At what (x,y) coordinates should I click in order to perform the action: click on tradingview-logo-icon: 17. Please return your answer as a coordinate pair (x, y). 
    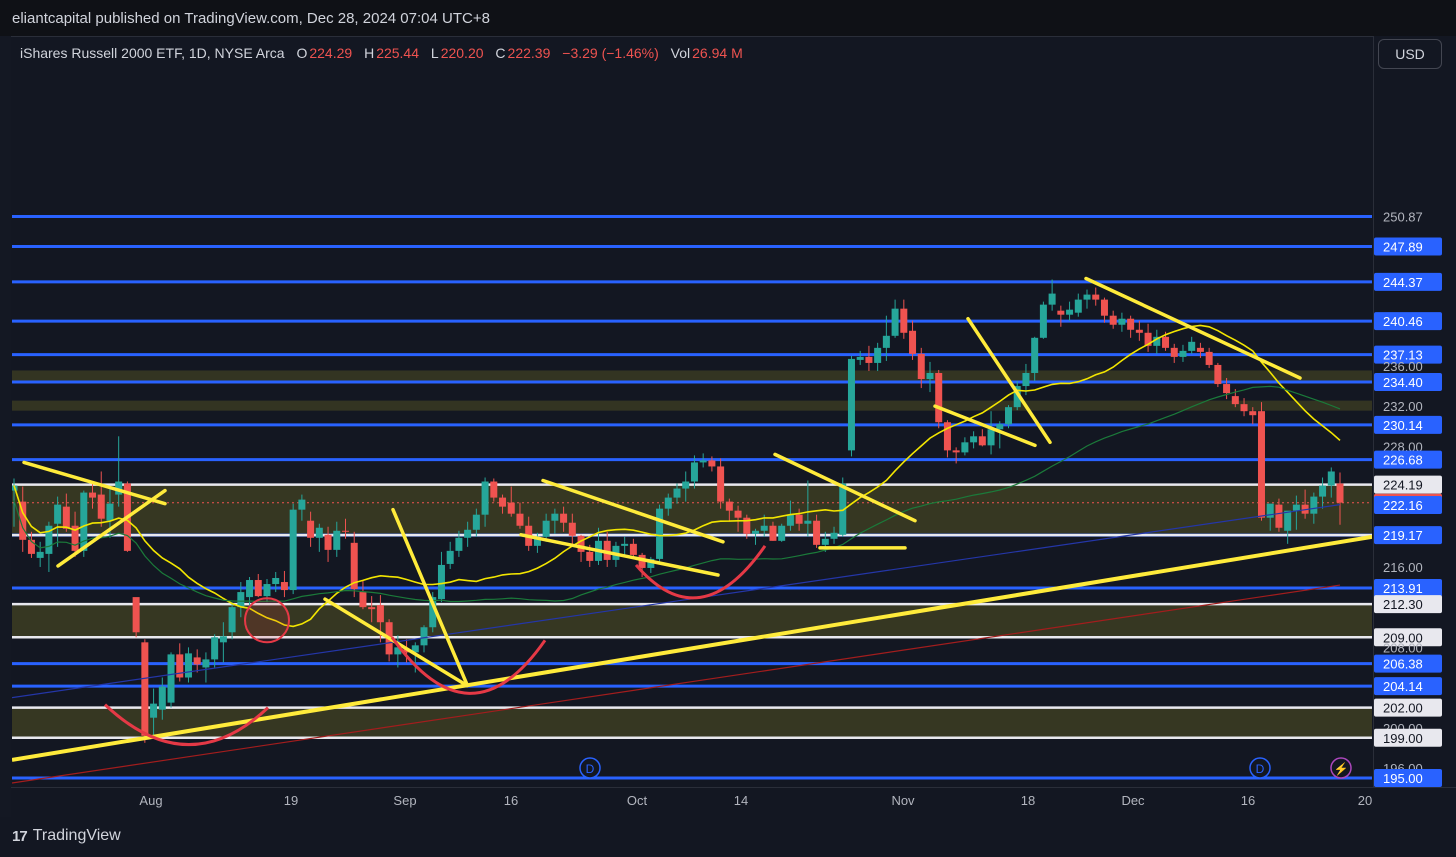
    Looking at the image, I should click on (20, 836).